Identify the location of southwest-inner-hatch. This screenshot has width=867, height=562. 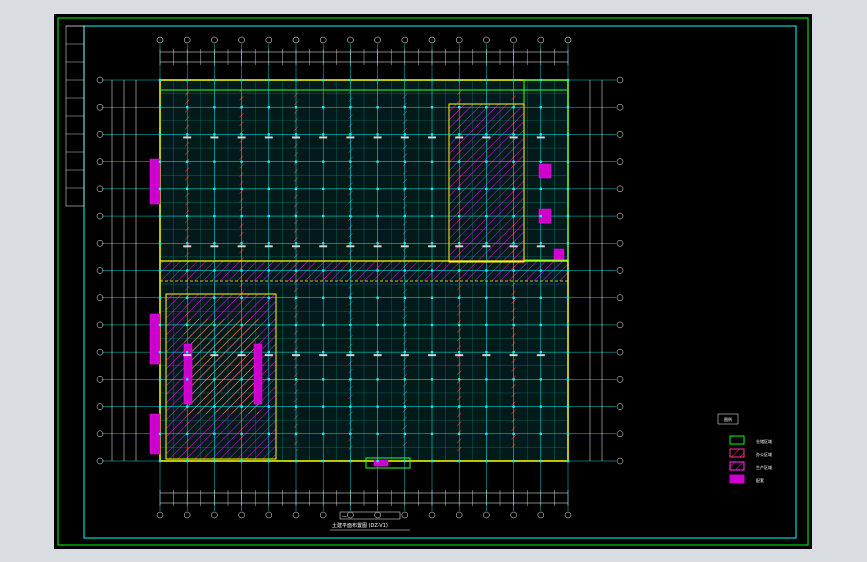
(221, 366).